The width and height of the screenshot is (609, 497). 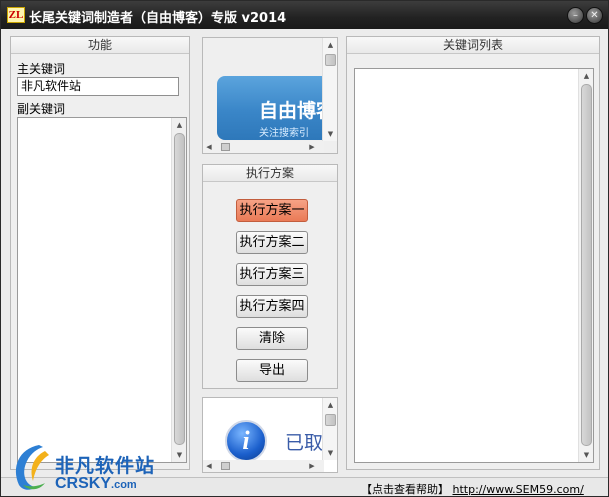 I want to click on sub-keyword-label: 副关键词, so click(x=41, y=109).